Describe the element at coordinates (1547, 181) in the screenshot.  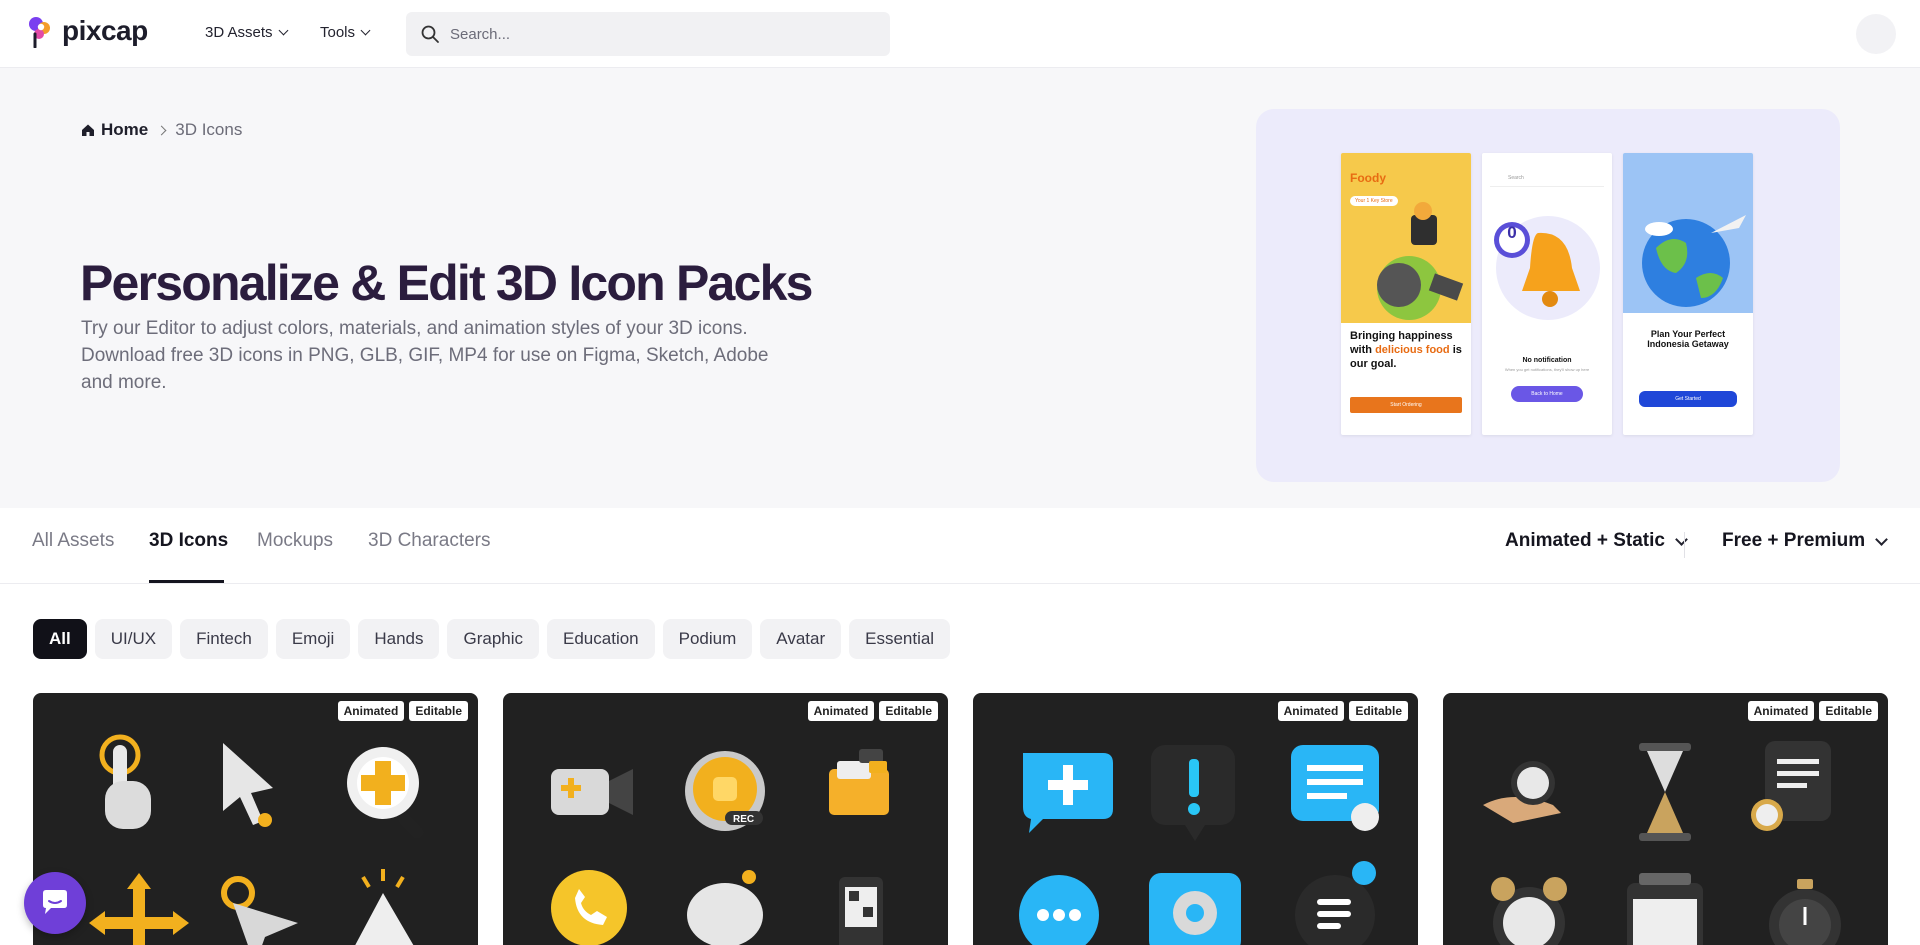
I see `phone-notif-search: Search` at that location.